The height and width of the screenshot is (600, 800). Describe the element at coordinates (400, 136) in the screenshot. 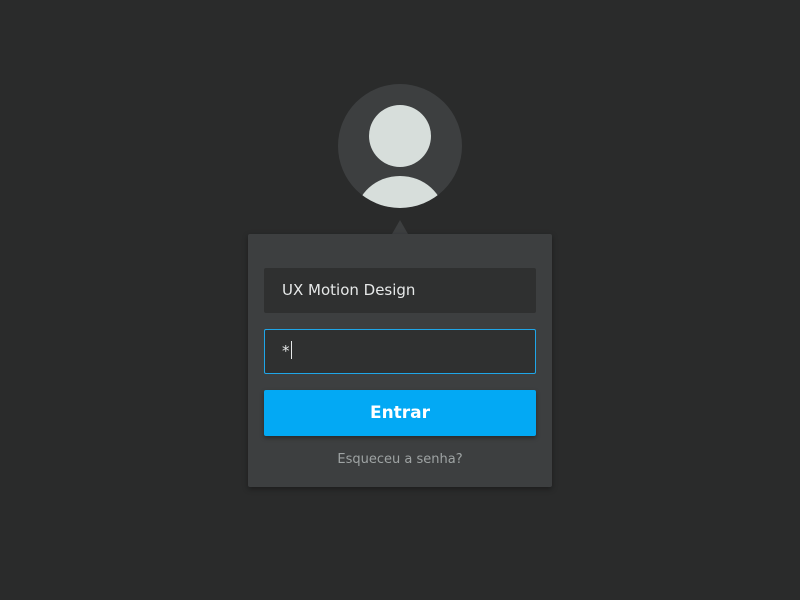

I see `avatar-head` at that location.